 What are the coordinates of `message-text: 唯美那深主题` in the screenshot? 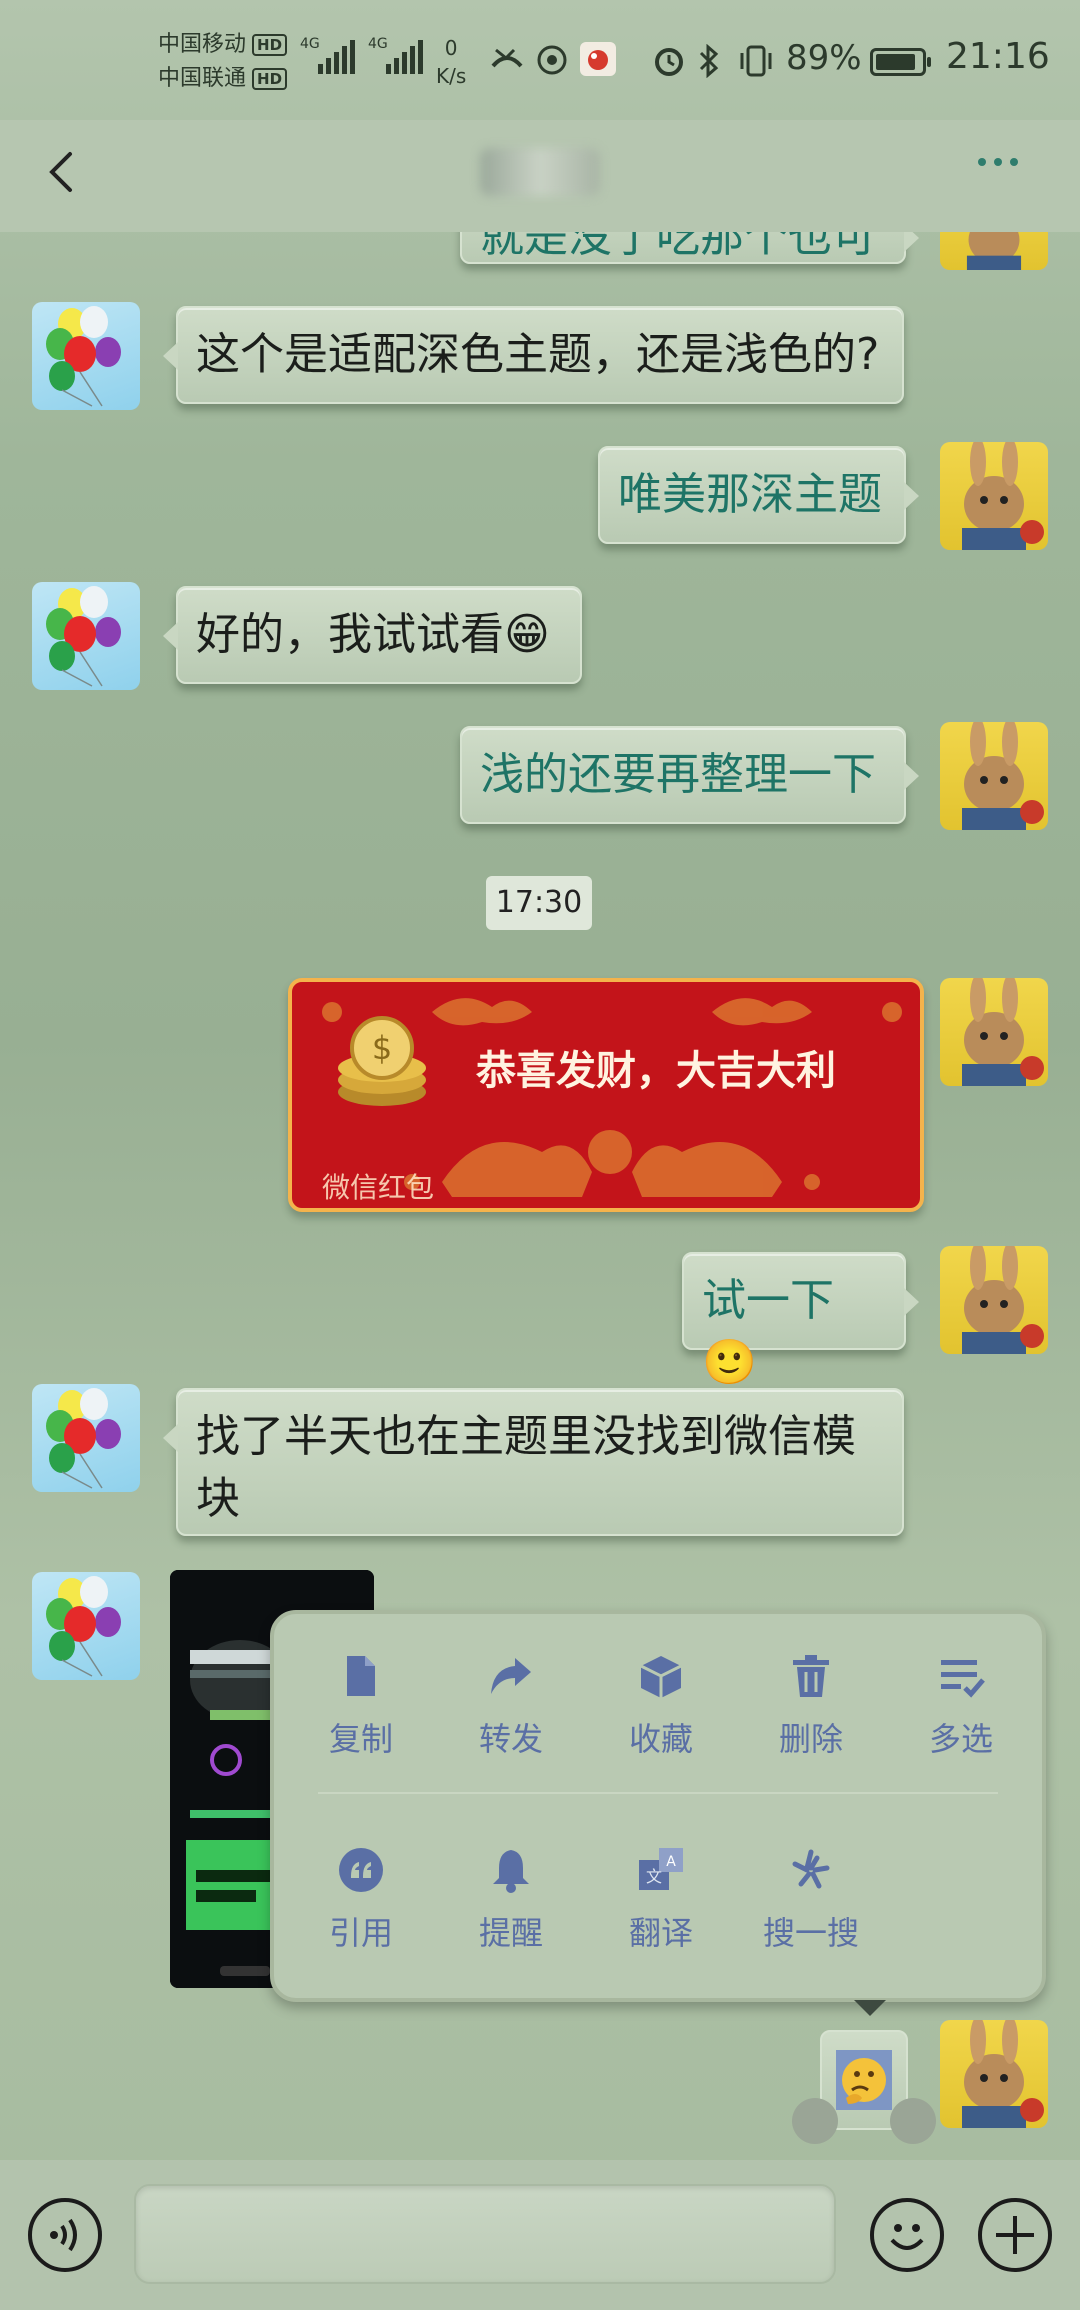 It's located at (750, 494).